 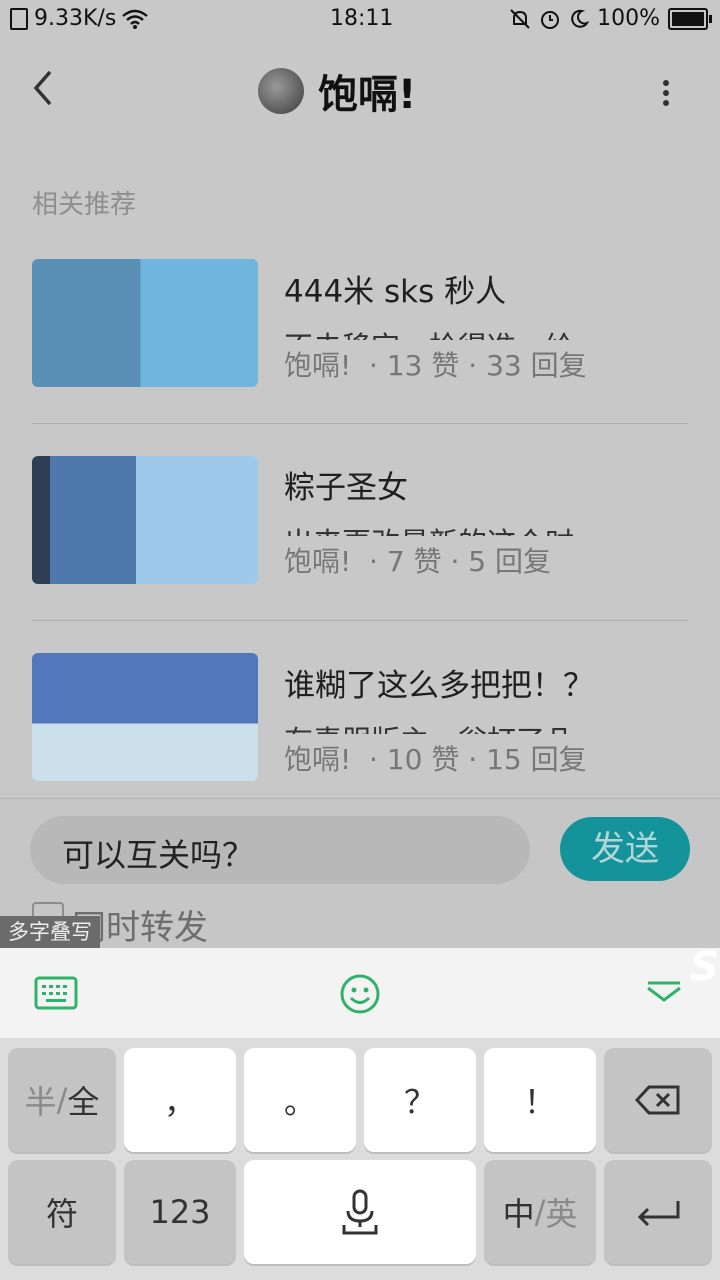 I want to click on post-likes: · 7 赞, so click(x=405, y=561).